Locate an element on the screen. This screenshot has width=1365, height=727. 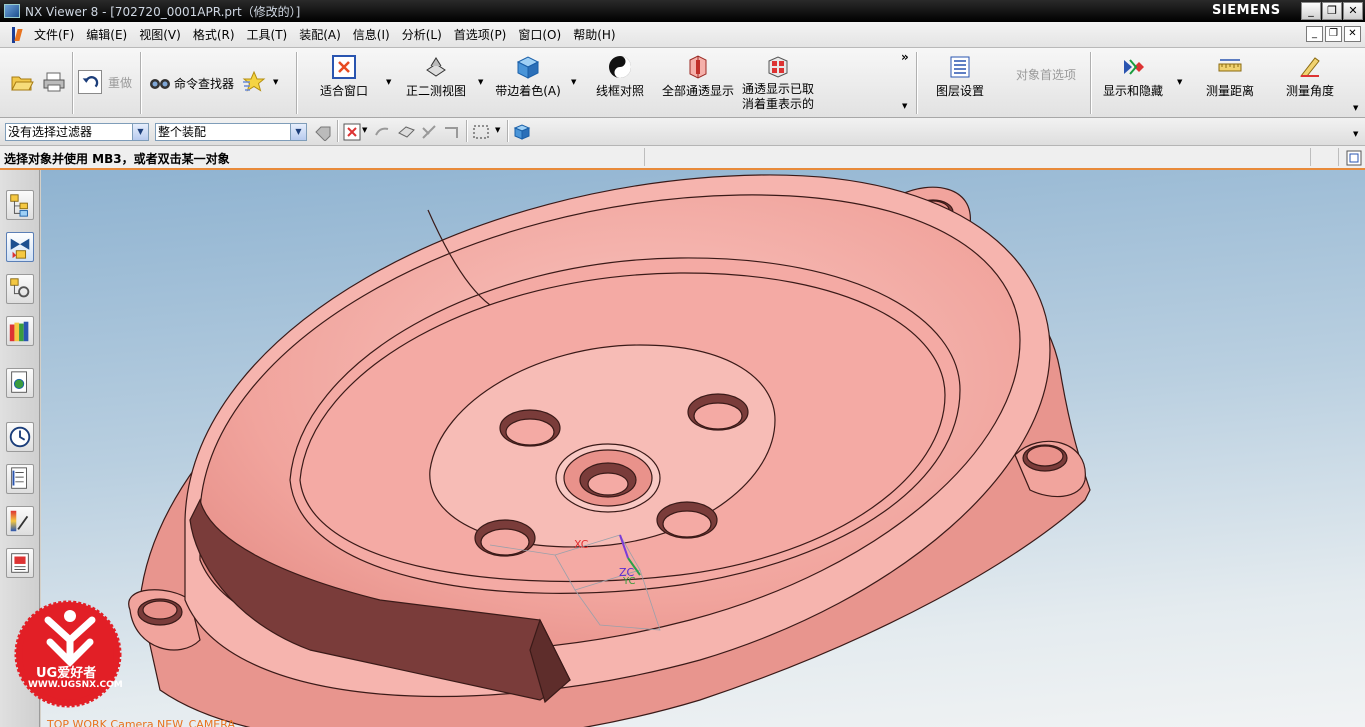
object-preferences-button: 对象首选项 is located at coordinates (1046, 82).